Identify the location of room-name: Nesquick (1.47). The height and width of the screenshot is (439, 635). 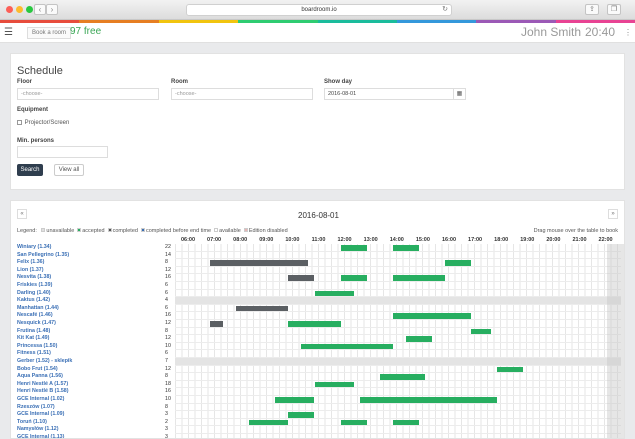
(36, 324).